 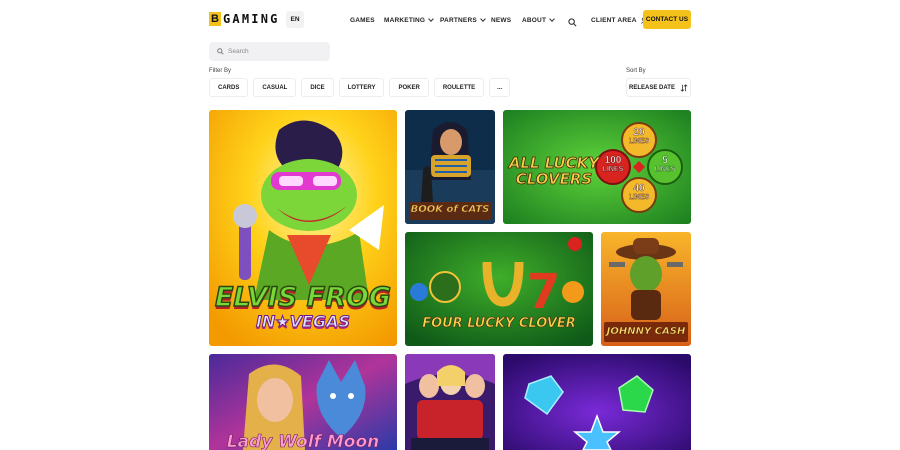 I want to click on bgaming-logo: B GAMING, so click(x=244, y=19).